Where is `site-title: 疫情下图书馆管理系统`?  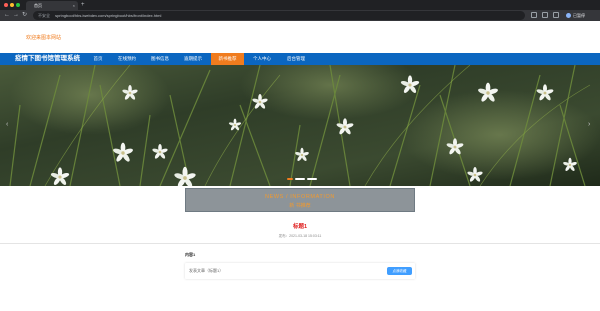 site-title: 疫情下图书馆管理系统 is located at coordinates (47, 58).